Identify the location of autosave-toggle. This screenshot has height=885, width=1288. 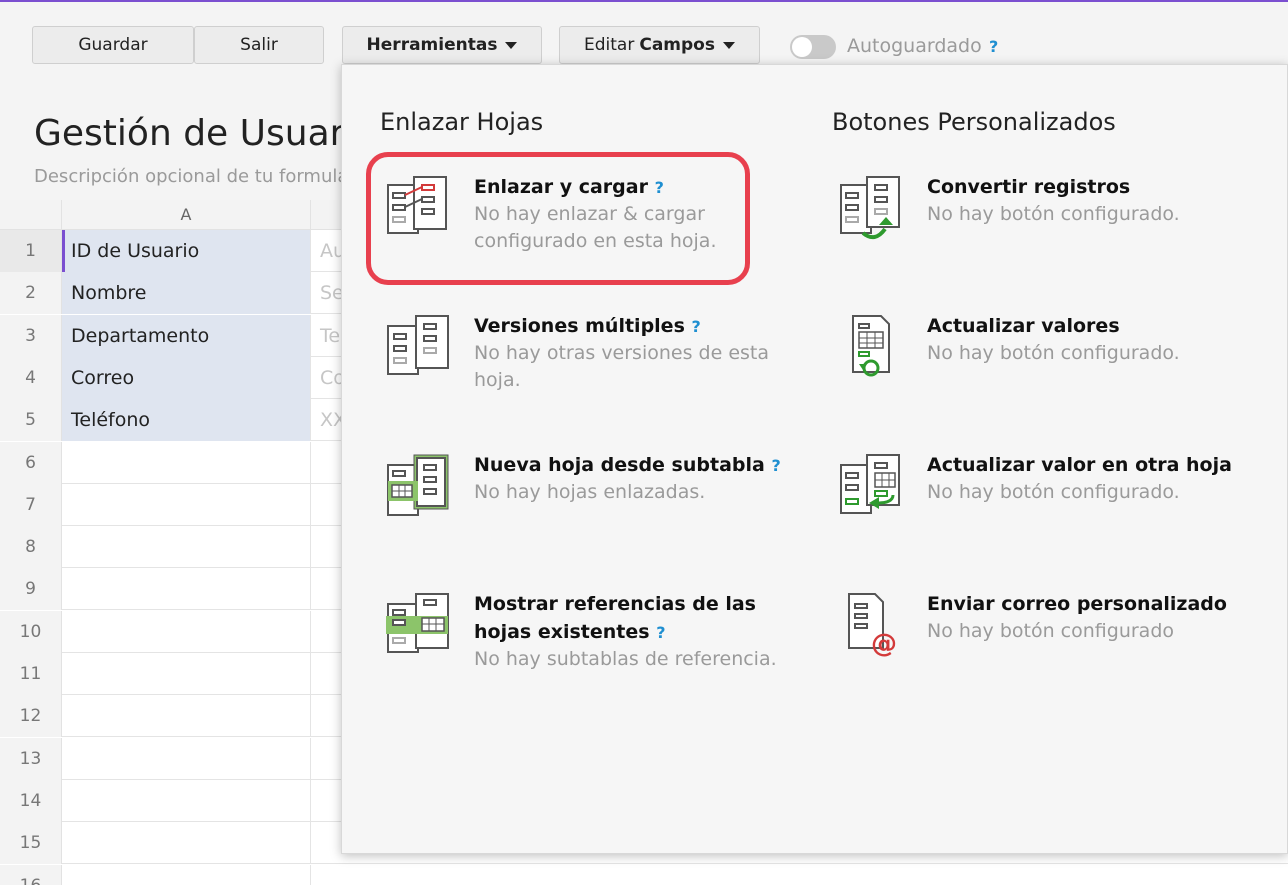
(813, 47).